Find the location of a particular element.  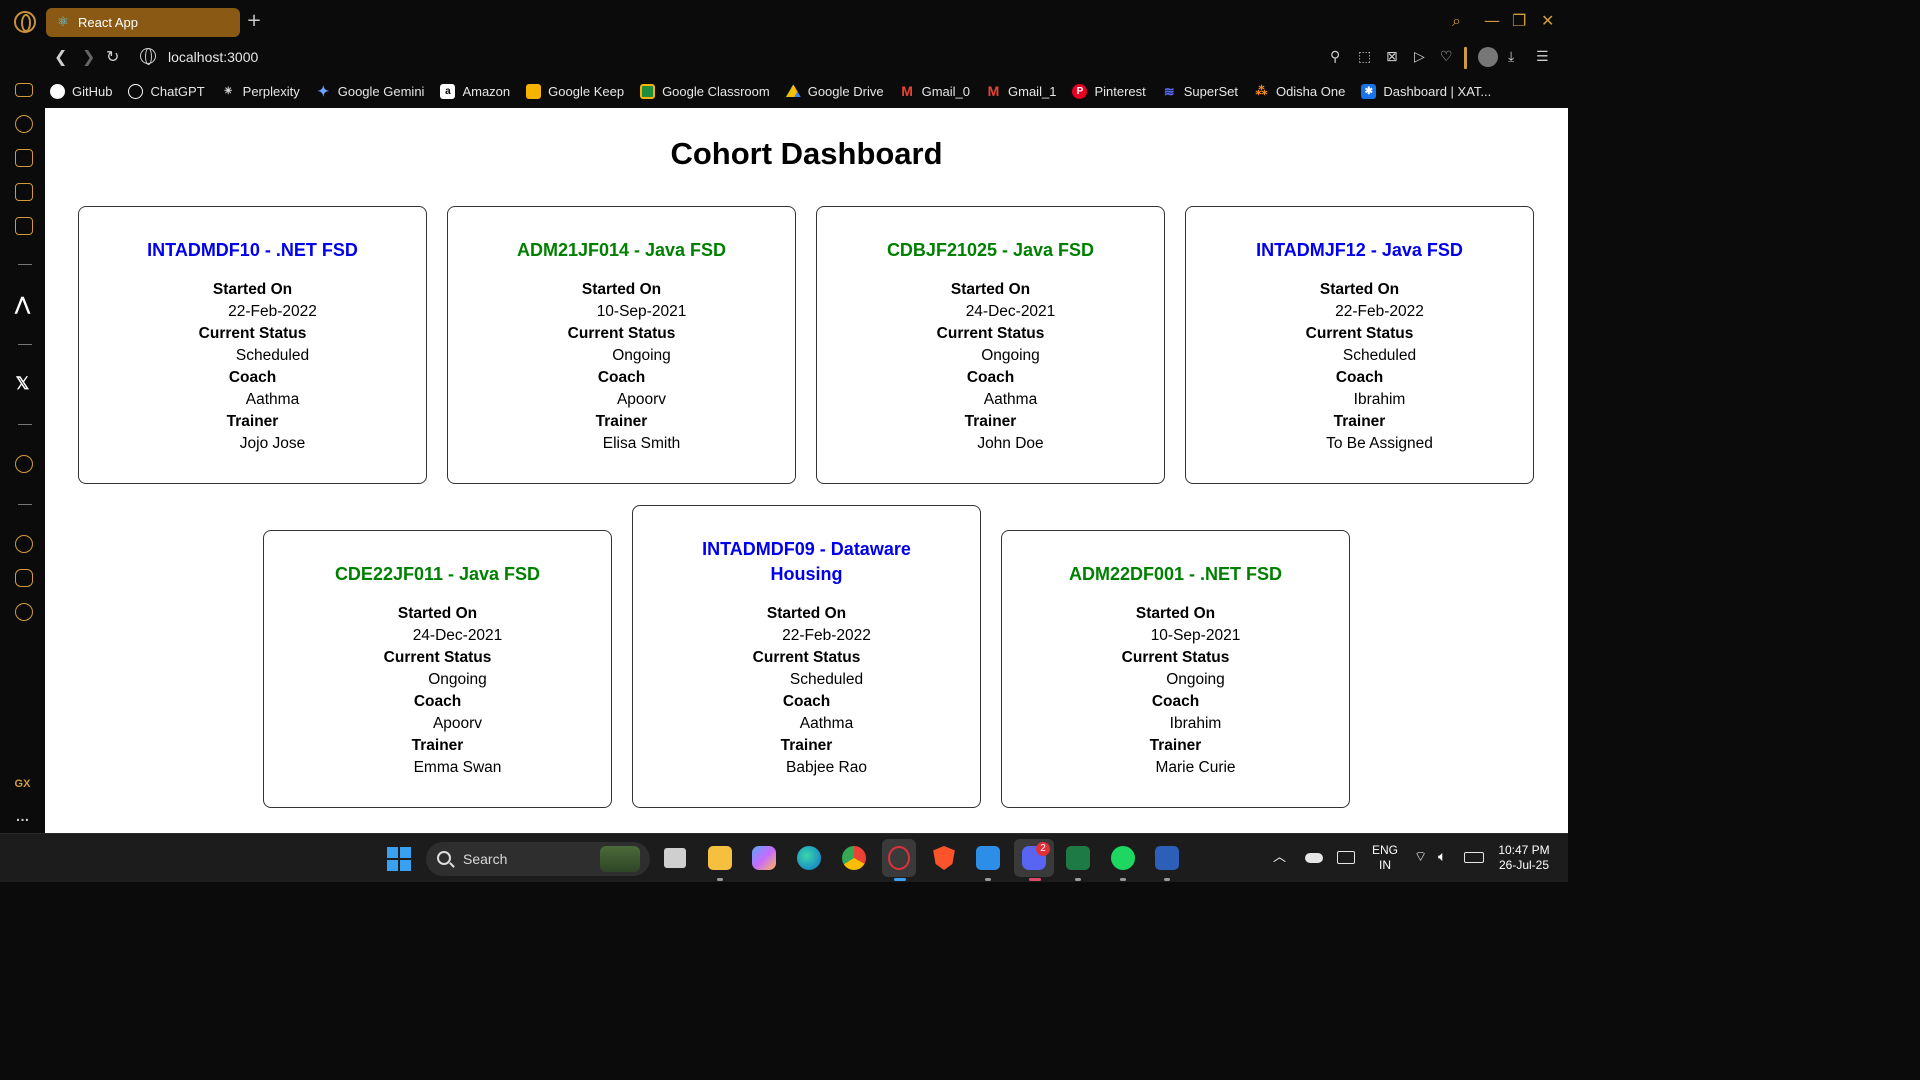

restore-button: ❐ is located at coordinates (1519, 21).